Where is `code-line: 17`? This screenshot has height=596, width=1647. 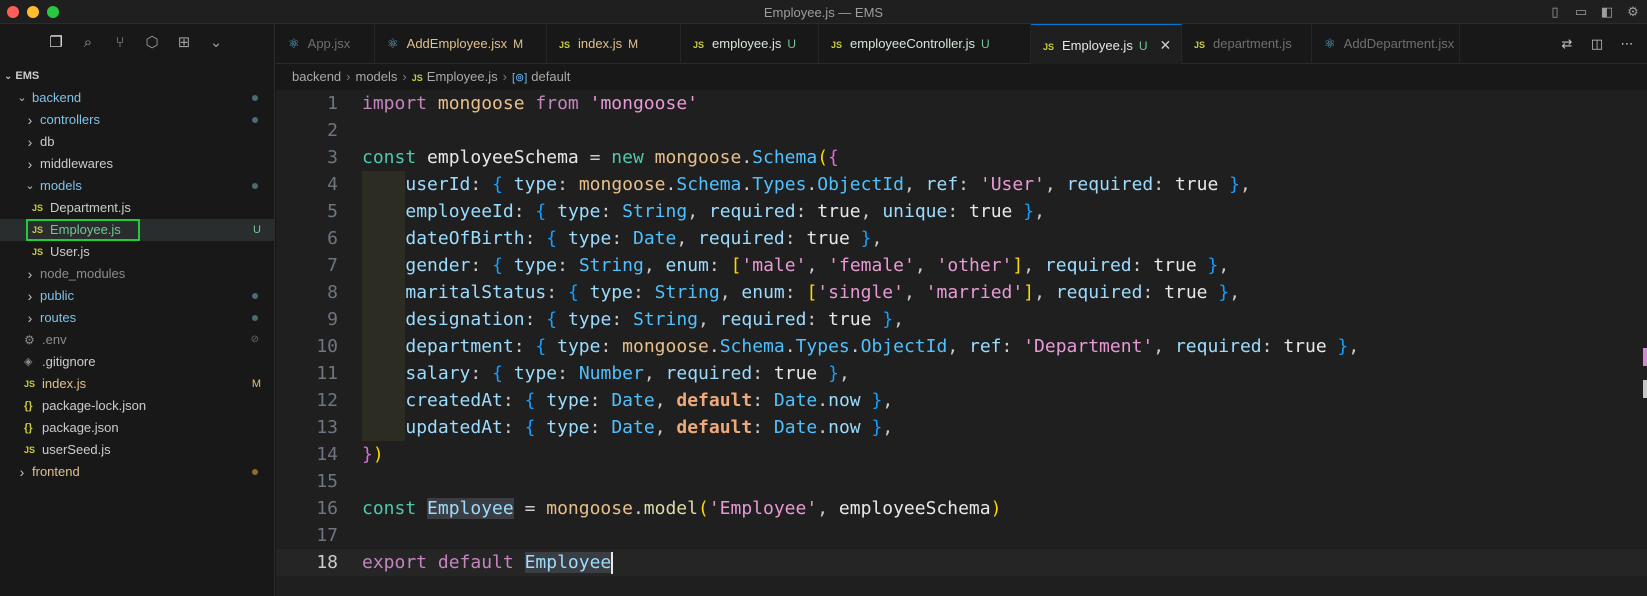 code-line: 17 is located at coordinates (961, 535).